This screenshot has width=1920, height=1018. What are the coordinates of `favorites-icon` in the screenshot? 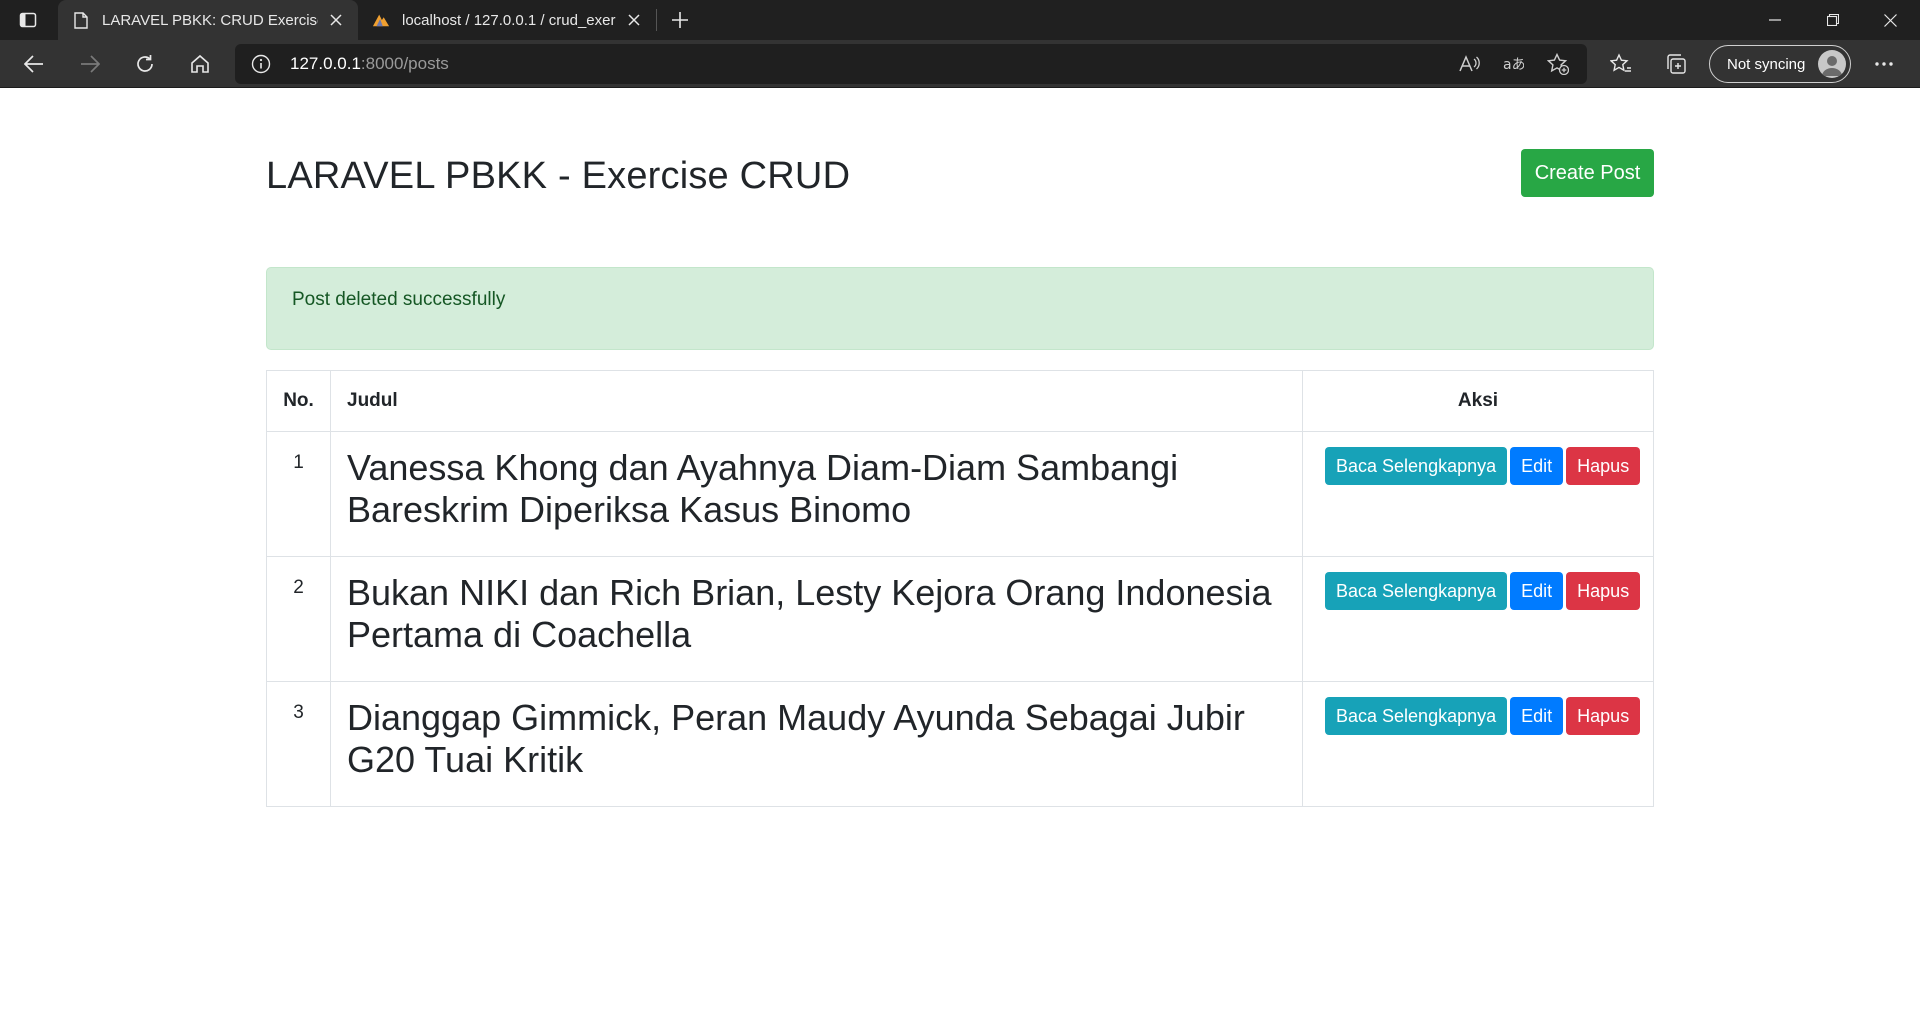 It's located at (1621, 64).